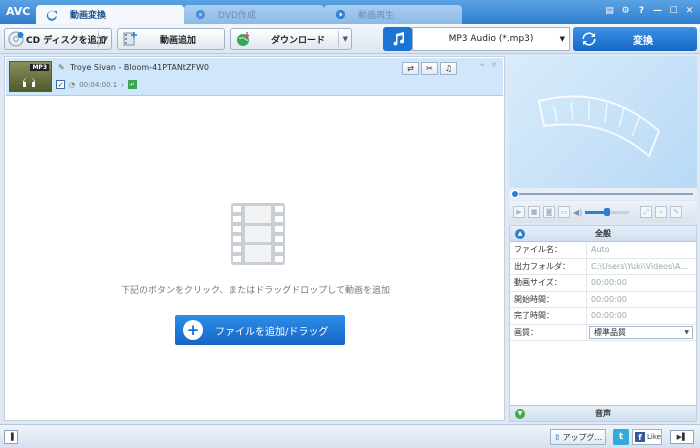 This screenshot has width=700, height=448. What do you see at coordinates (133, 84) in the screenshot?
I see `phone-icon: ↵` at bounding box center [133, 84].